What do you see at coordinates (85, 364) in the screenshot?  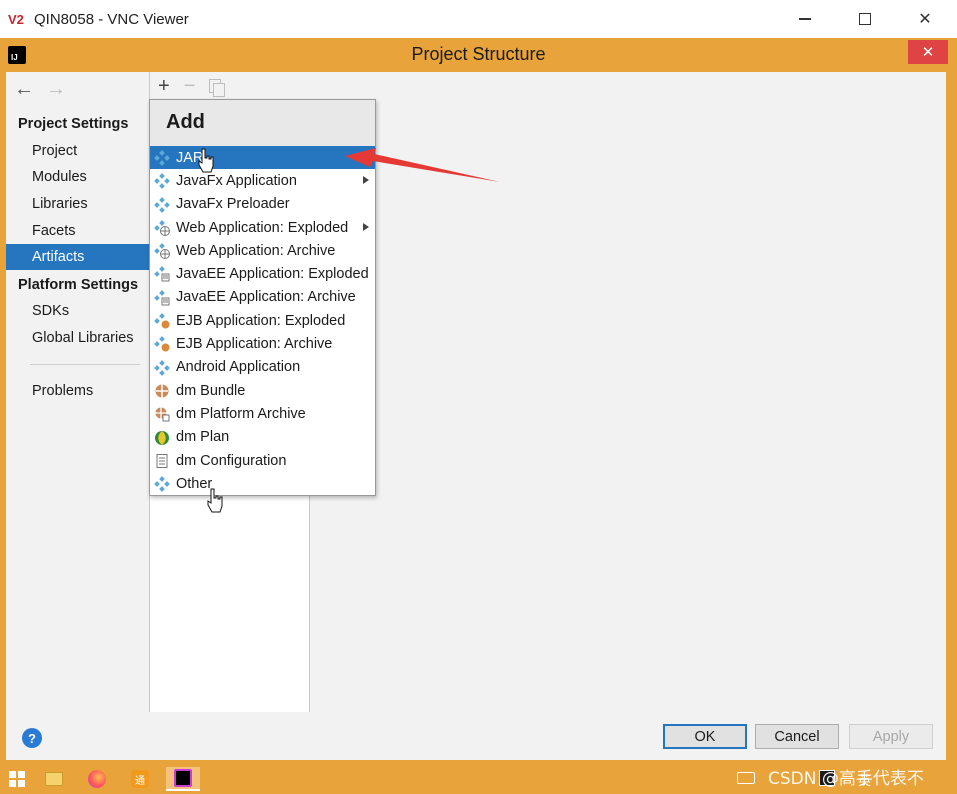 I see `sidebar-divider` at bounding box center [85, 364].